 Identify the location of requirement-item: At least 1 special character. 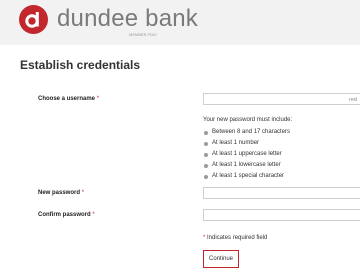
(246, 176).